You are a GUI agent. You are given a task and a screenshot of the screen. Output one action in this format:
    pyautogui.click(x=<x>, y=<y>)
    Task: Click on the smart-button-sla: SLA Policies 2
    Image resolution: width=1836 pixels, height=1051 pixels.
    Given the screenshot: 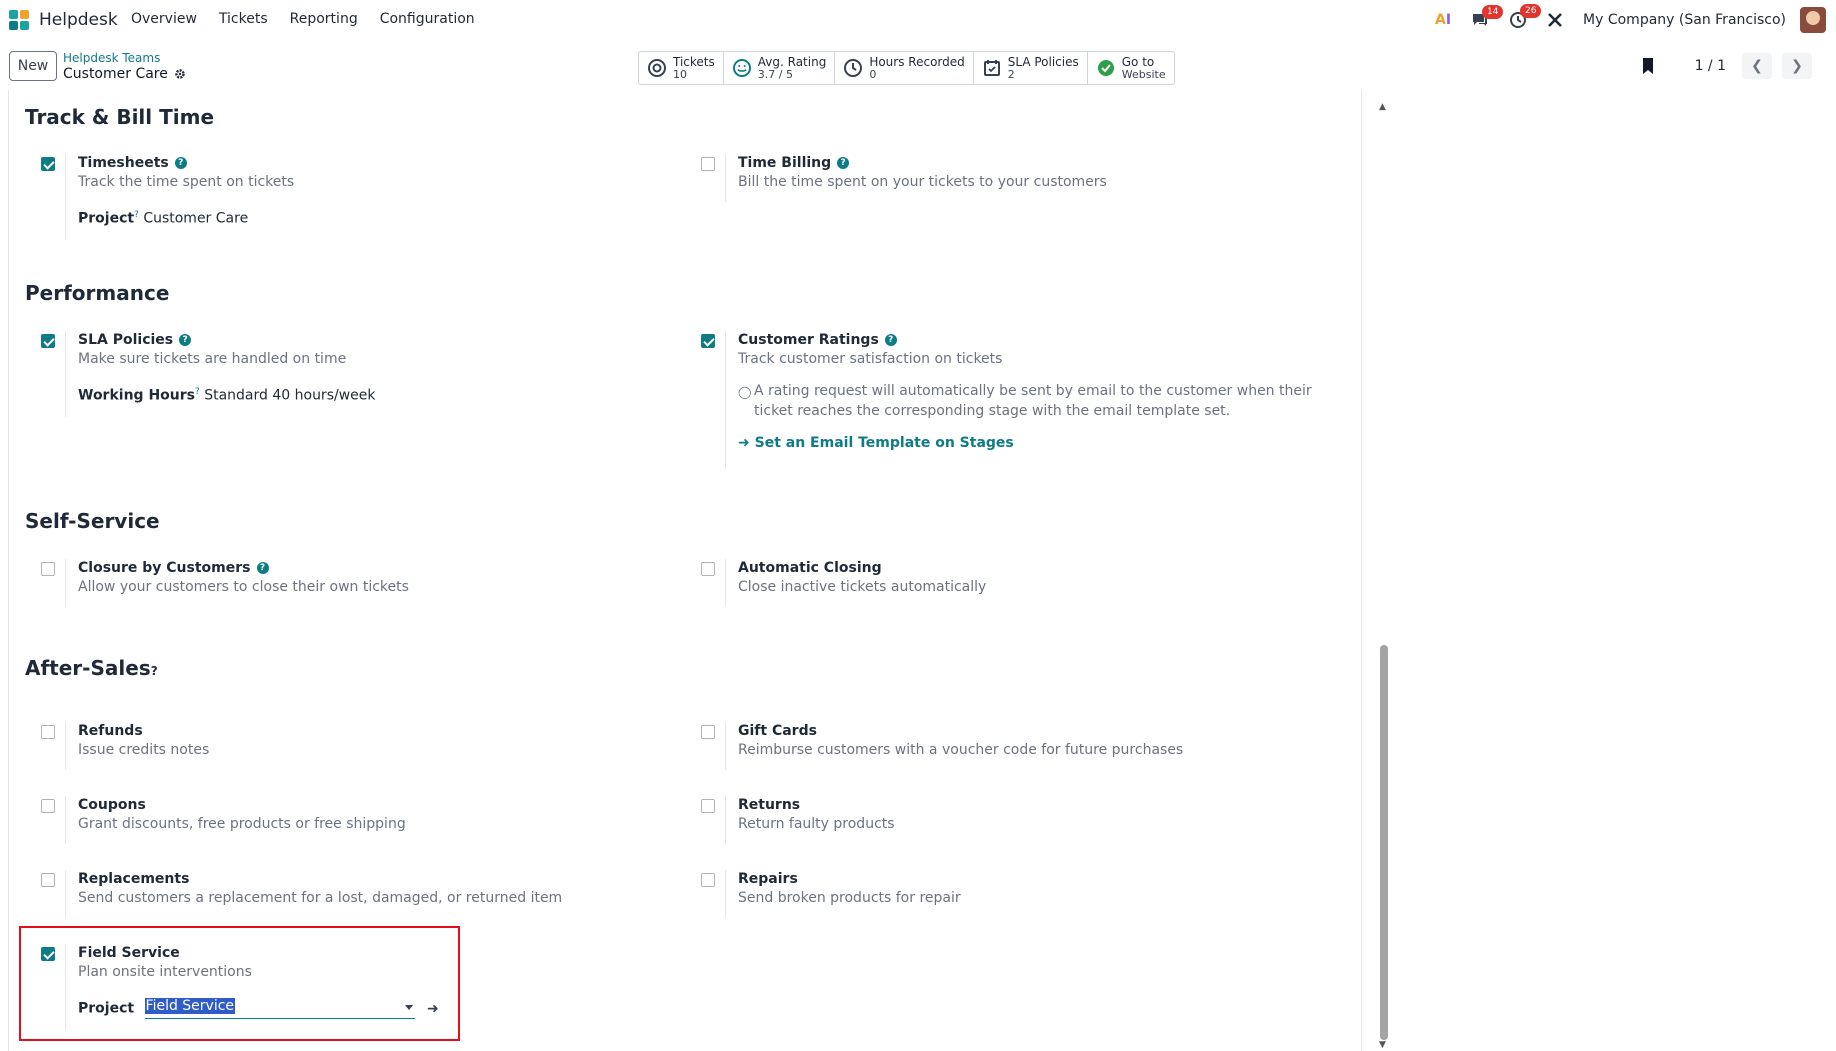 What is the action you would take?
    pyautogui.click(x=1031, y=68)
    